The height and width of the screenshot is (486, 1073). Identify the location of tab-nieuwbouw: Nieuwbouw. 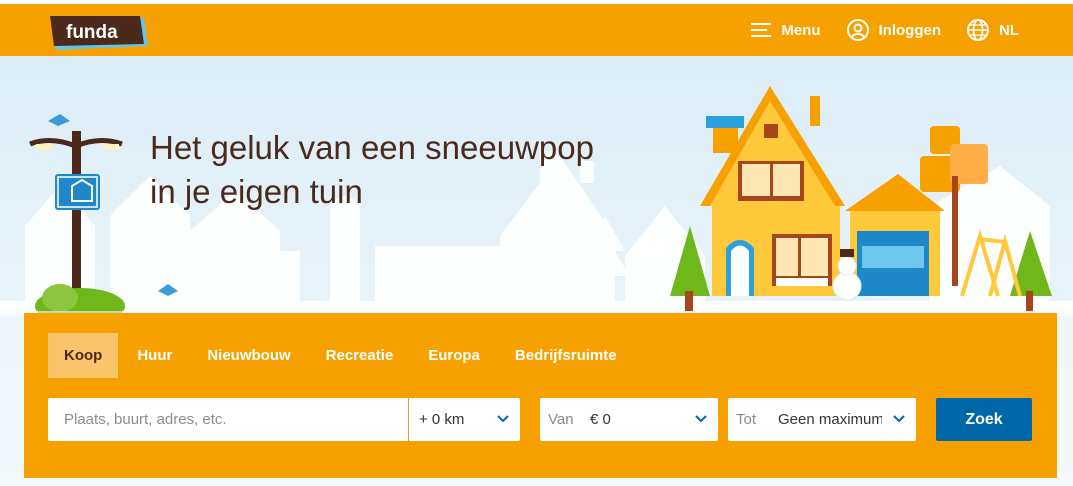
(248, 355).